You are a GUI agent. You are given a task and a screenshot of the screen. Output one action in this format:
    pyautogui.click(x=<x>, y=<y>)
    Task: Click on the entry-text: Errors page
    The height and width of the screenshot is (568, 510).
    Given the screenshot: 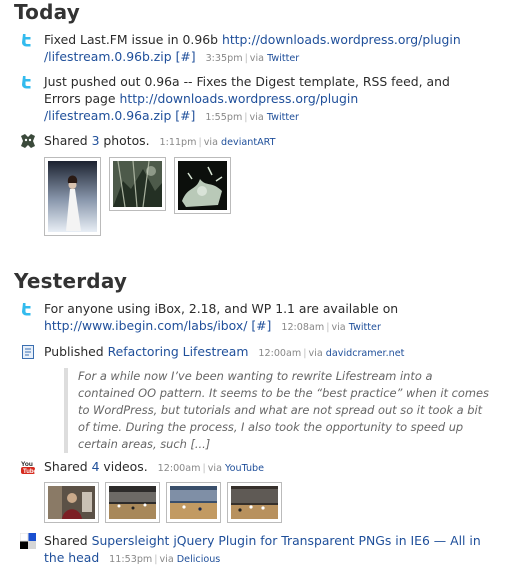 What is the action you would take?
    pyautogui.click(x=80, y=98)
    